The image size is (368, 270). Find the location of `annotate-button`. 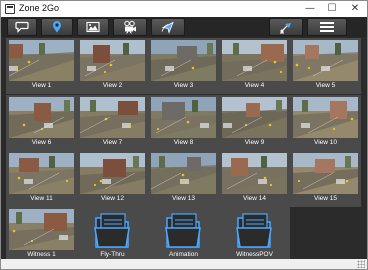

annotate-button is located at coordinates (22, 27).